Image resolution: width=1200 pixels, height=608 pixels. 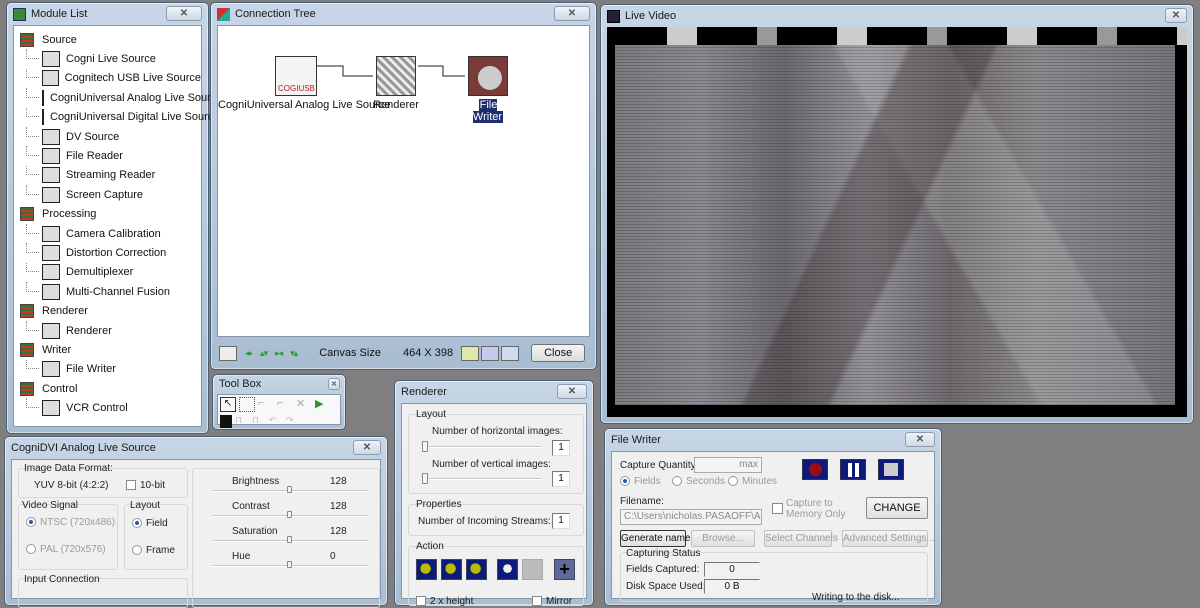 I want to click on toolbox-titlebar: Tool Box, so click(x=279, y=384).